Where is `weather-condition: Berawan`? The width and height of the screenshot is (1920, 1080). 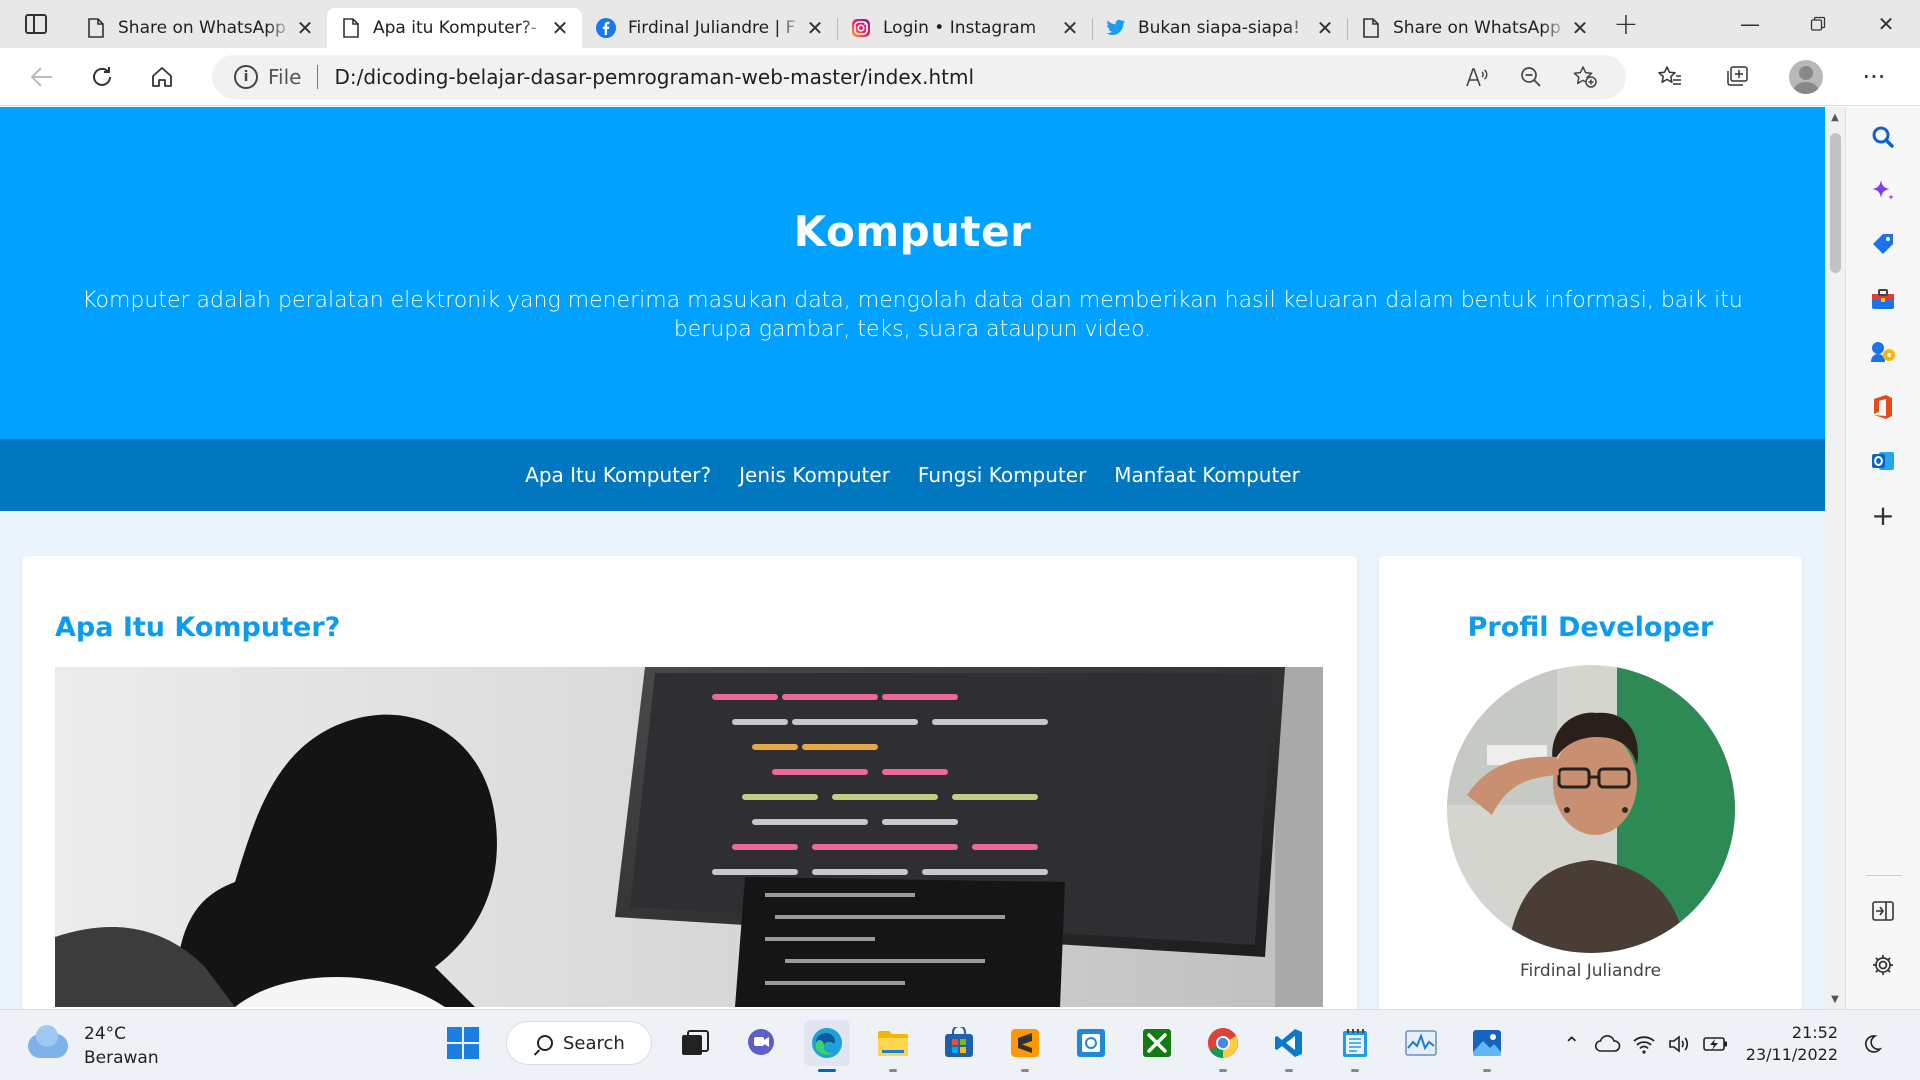 weather-condition: Berawan is located at coordinates (121, 1058).